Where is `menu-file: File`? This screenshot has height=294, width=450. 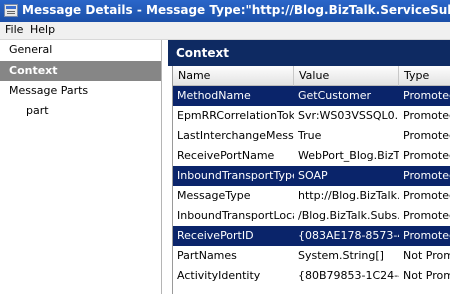 menu-file: File is located at coordinates (14, 29).